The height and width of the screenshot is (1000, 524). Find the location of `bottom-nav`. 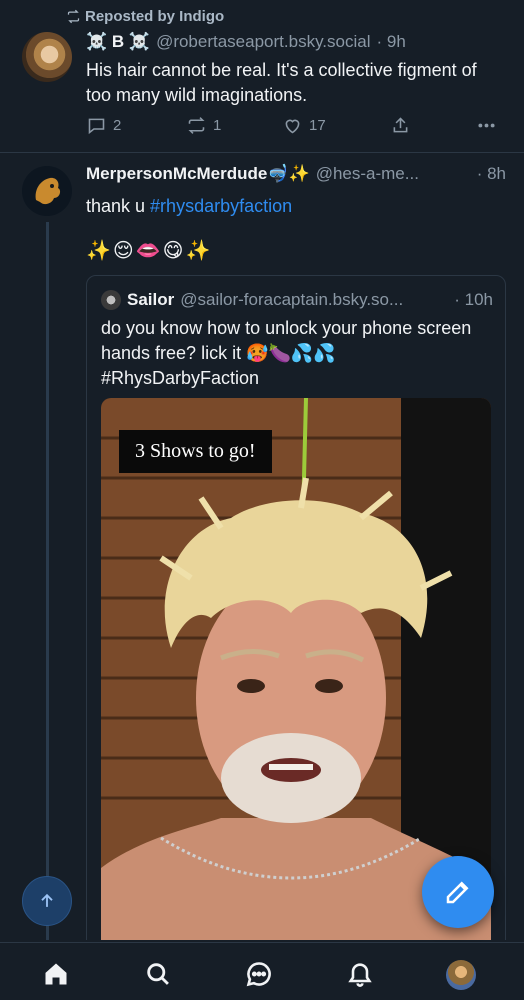

bottom-nav is located at coordinates (262, 971).